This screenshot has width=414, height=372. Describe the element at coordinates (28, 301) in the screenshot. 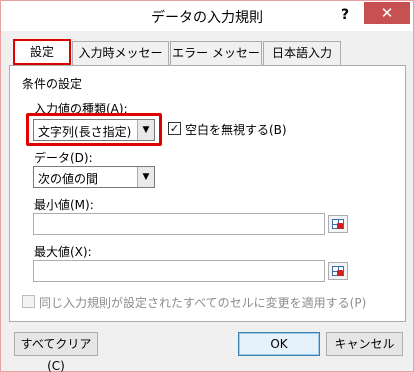

I see `apply-all-checkbox` at that location.